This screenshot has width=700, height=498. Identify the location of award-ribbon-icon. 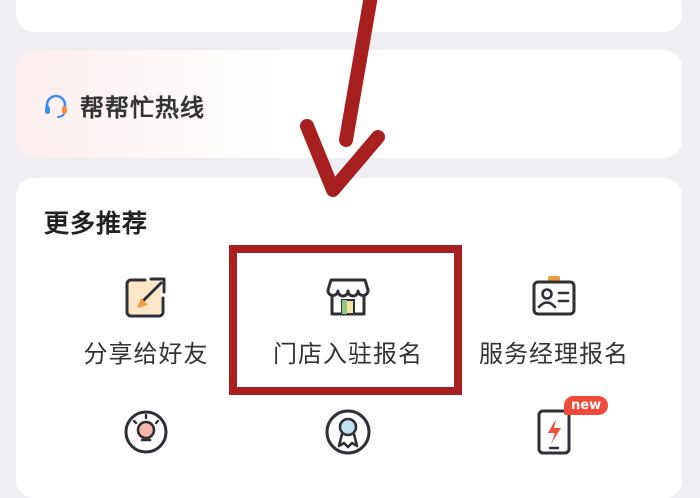
(348, 432).